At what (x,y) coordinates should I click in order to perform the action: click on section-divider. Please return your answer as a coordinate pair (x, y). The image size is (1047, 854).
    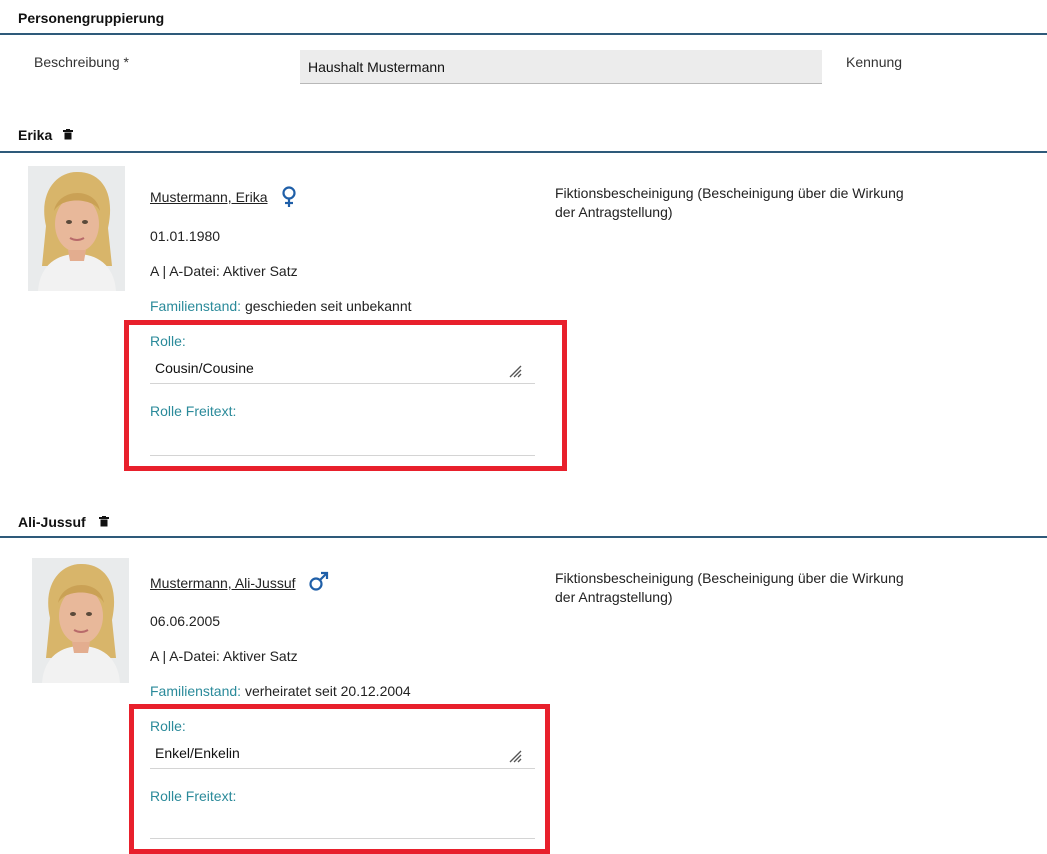
    Looking at the image, I should click on (523, 34).